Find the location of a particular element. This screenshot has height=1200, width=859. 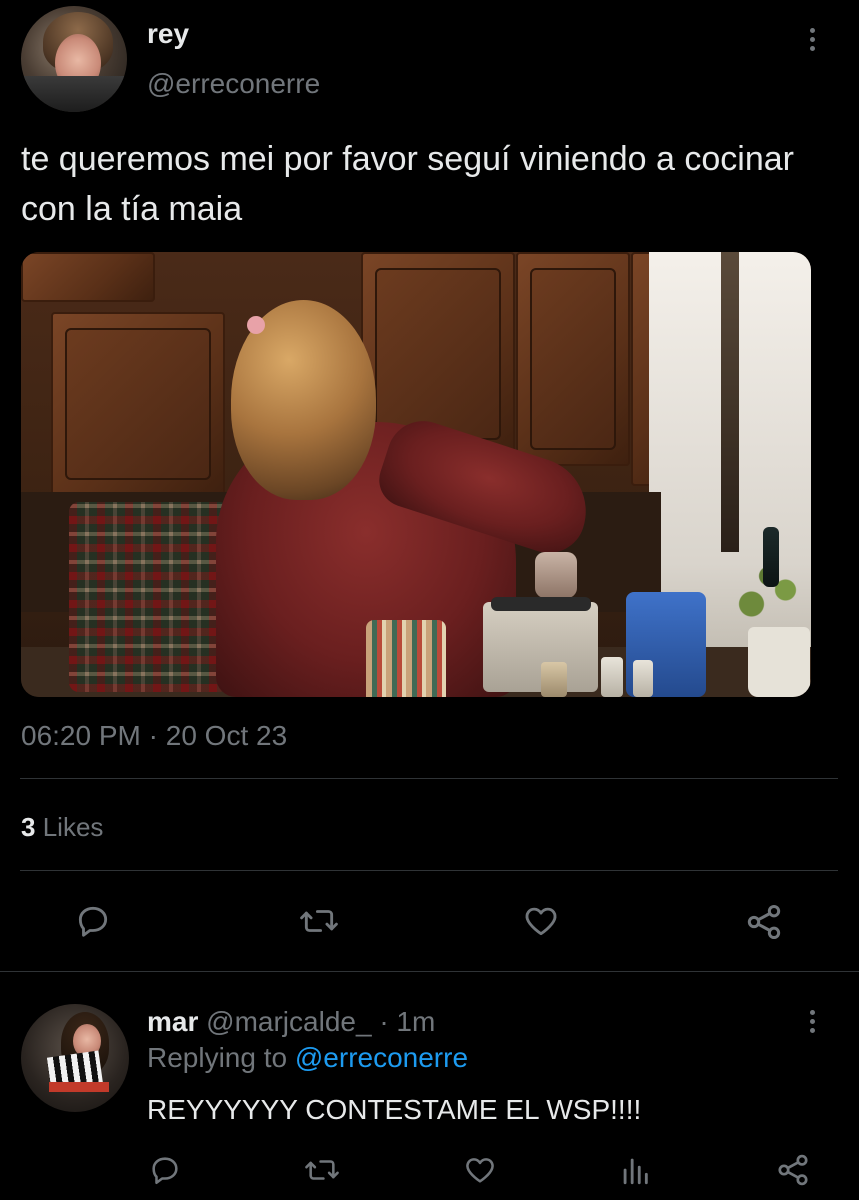

reply-retweet-icon is located at coordinates (322, 1170).